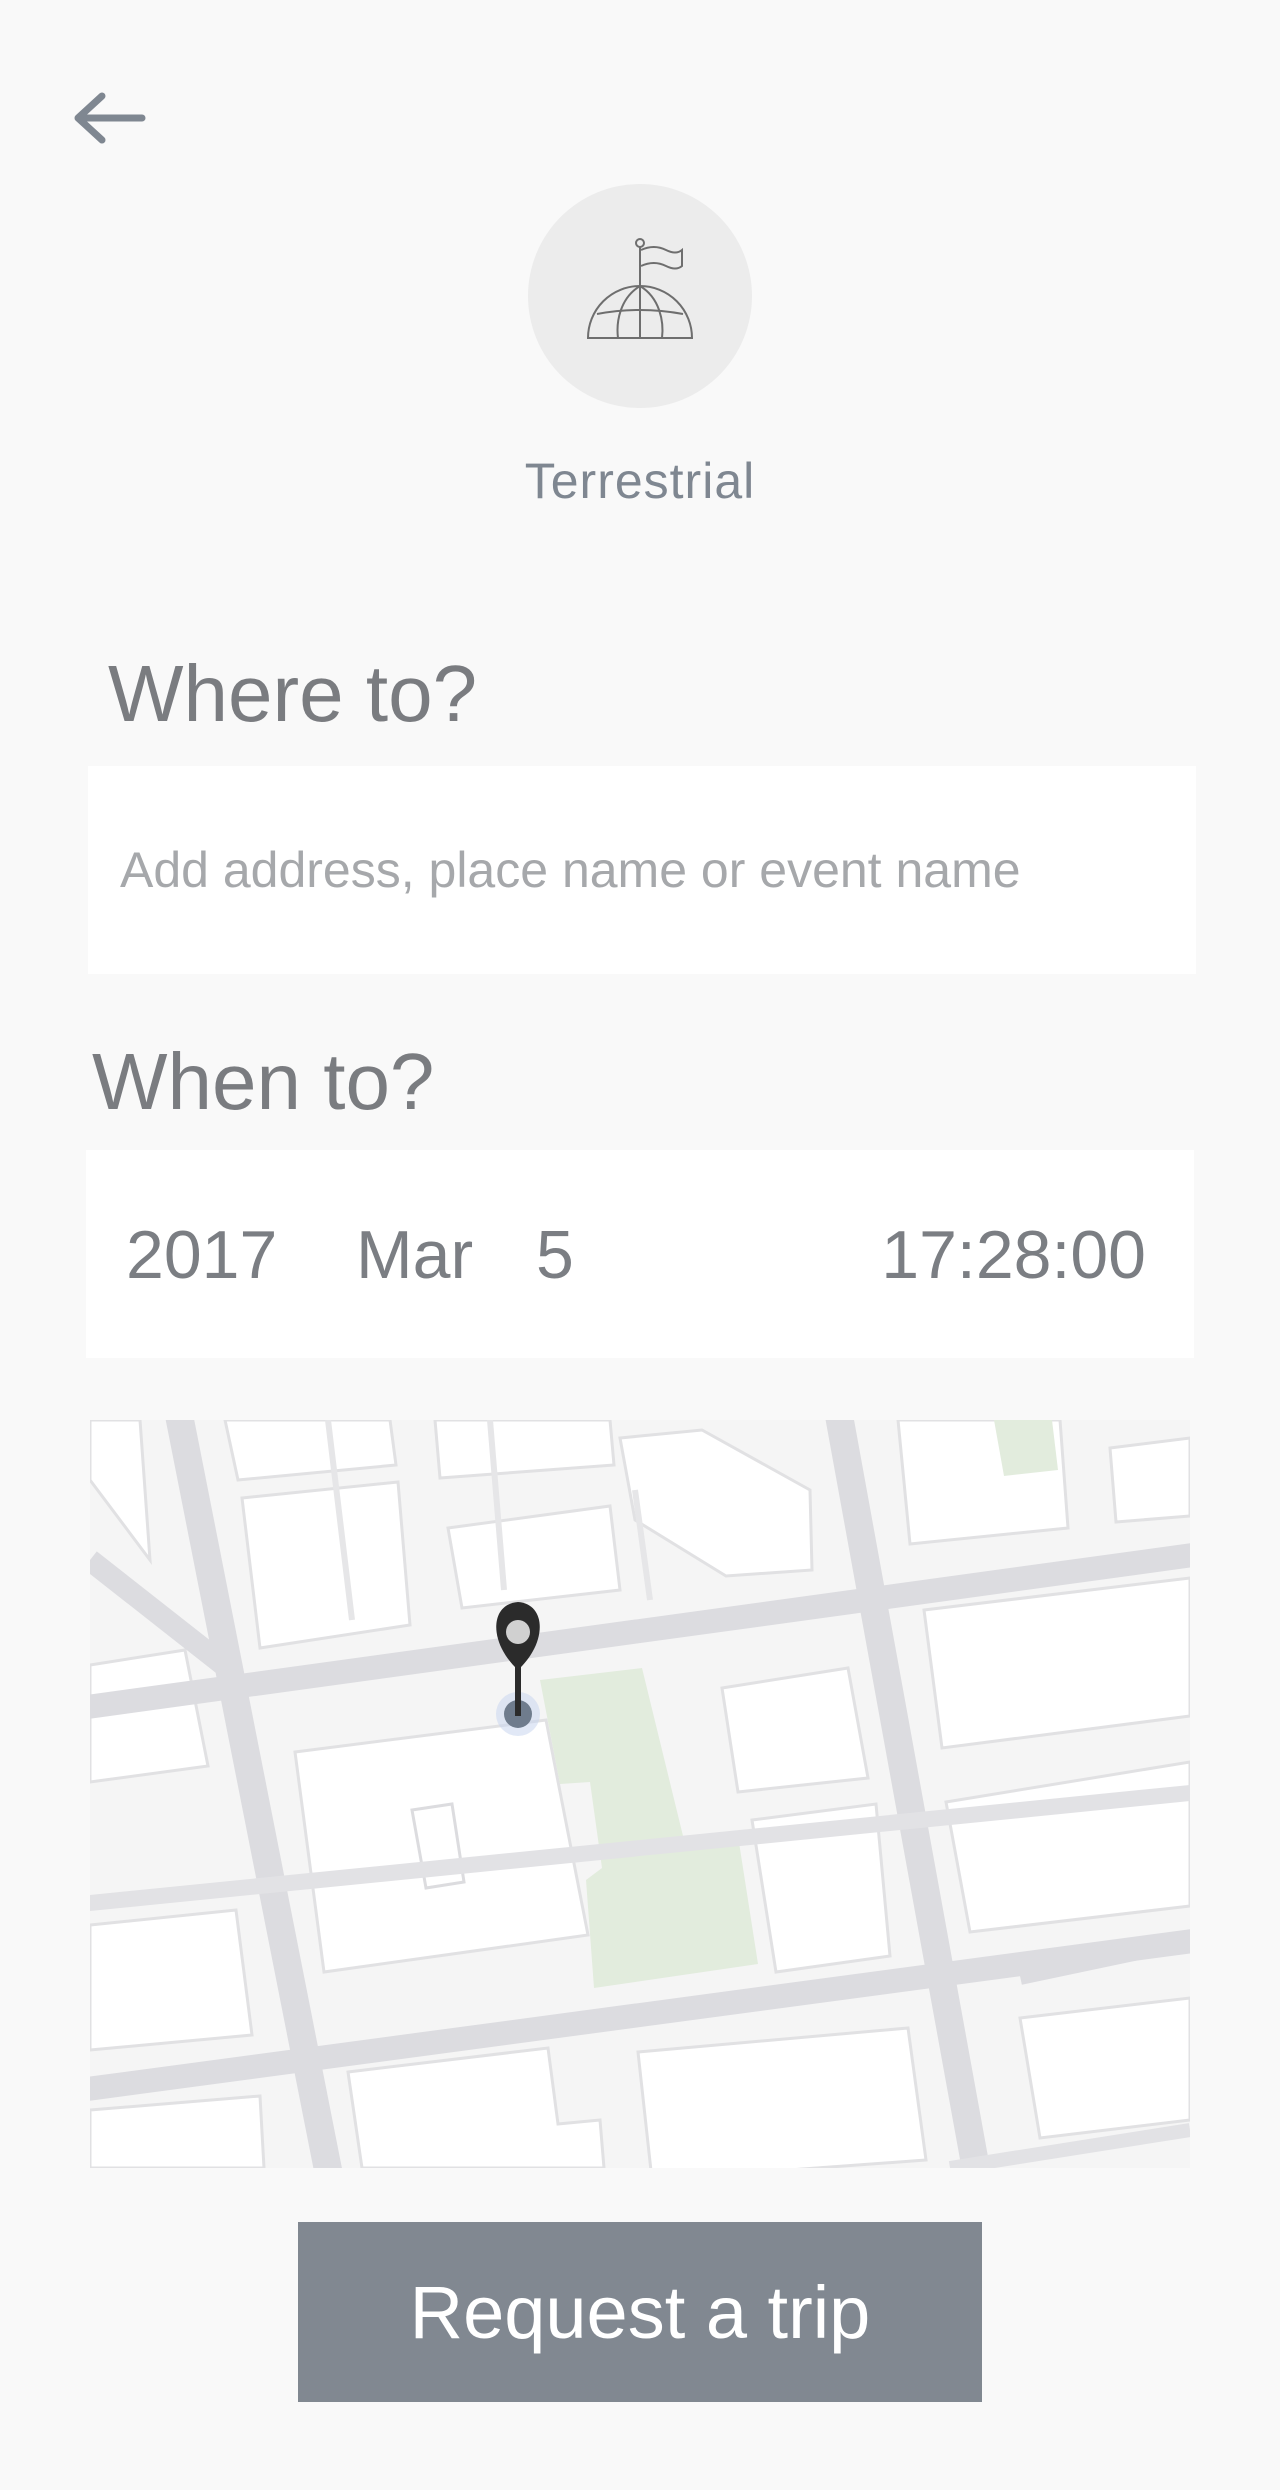 The height and width of the screenshot is (2490, 1280). I want to click on time-value: 17:28:00, so click(1013, 1255).